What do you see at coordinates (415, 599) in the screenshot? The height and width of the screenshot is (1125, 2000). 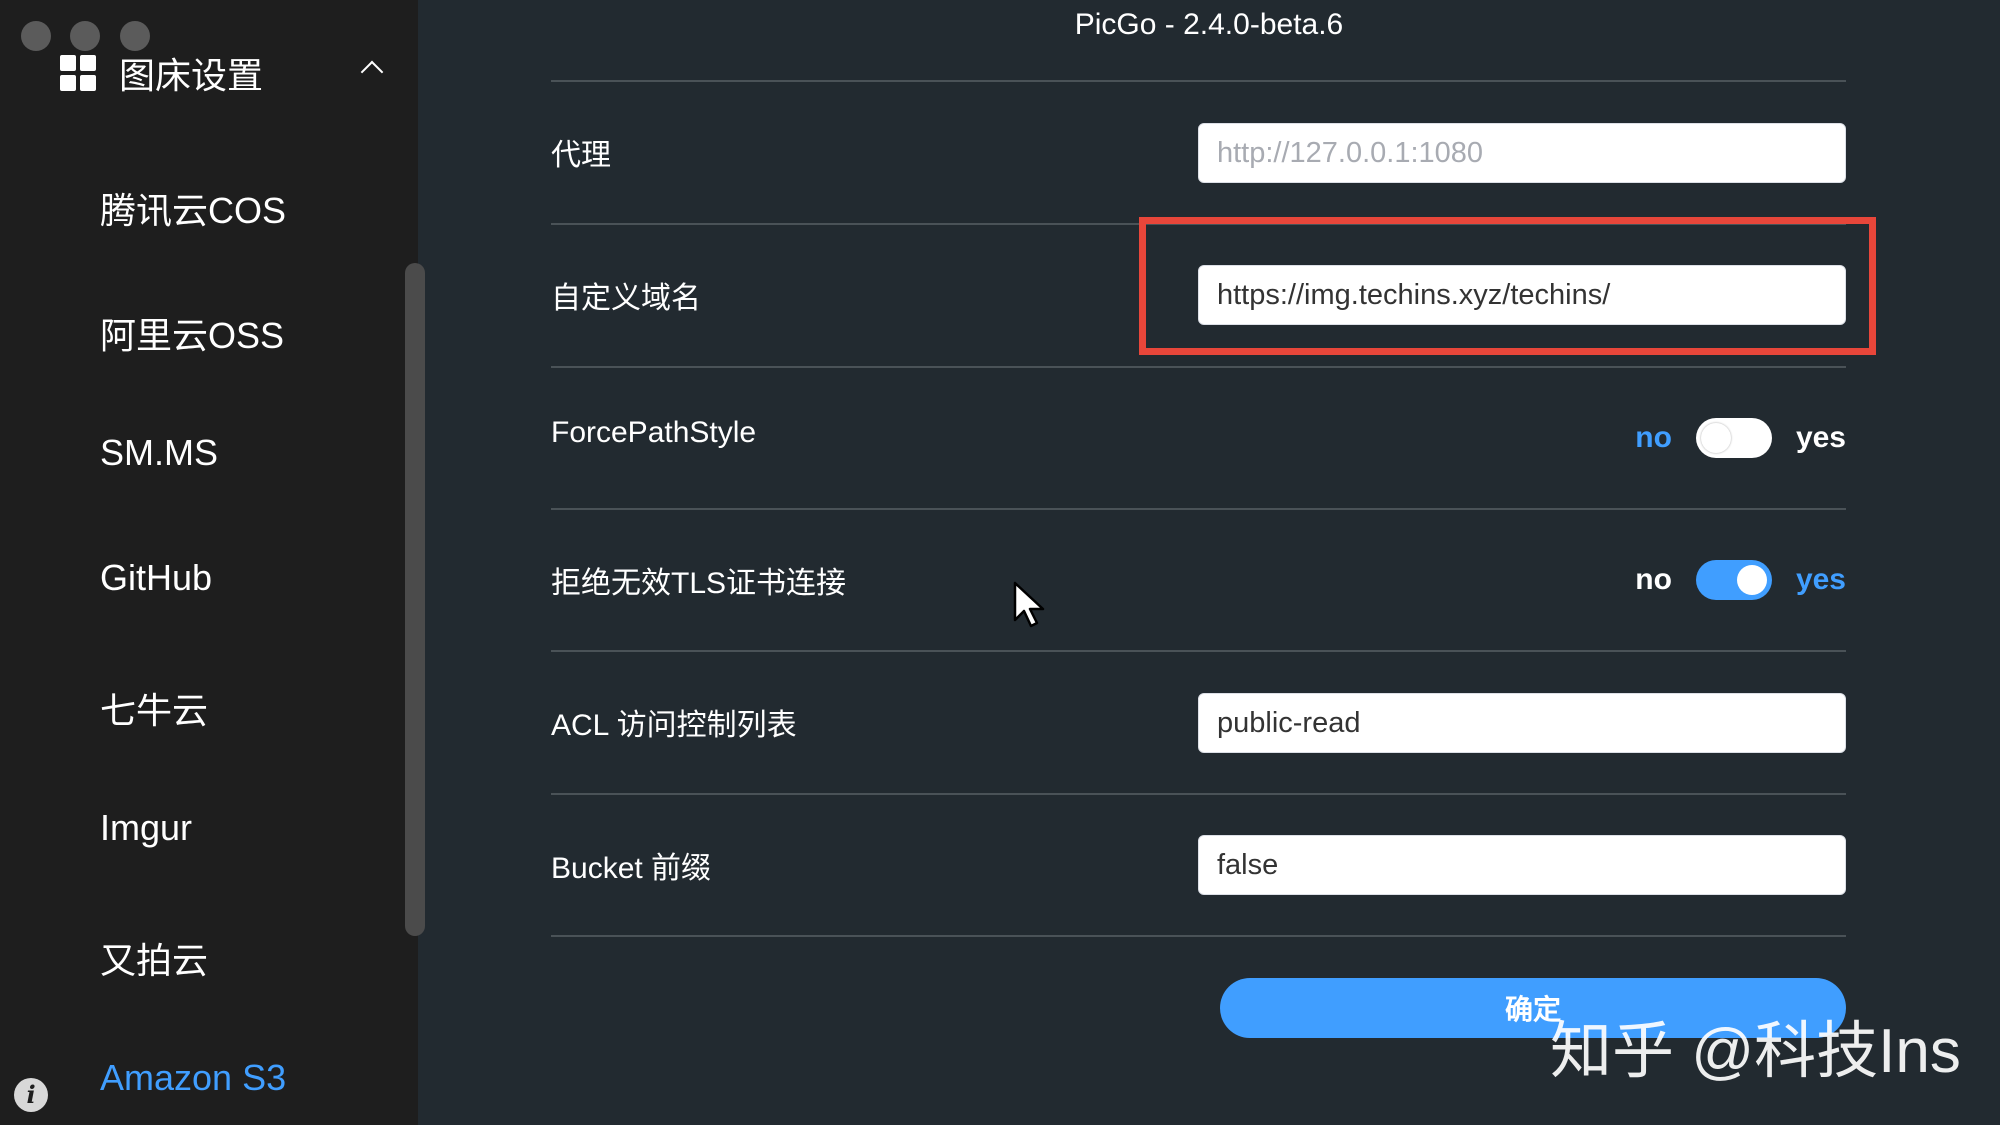 I see `sidebar-scrollbar` at bounding box center [415, 599].